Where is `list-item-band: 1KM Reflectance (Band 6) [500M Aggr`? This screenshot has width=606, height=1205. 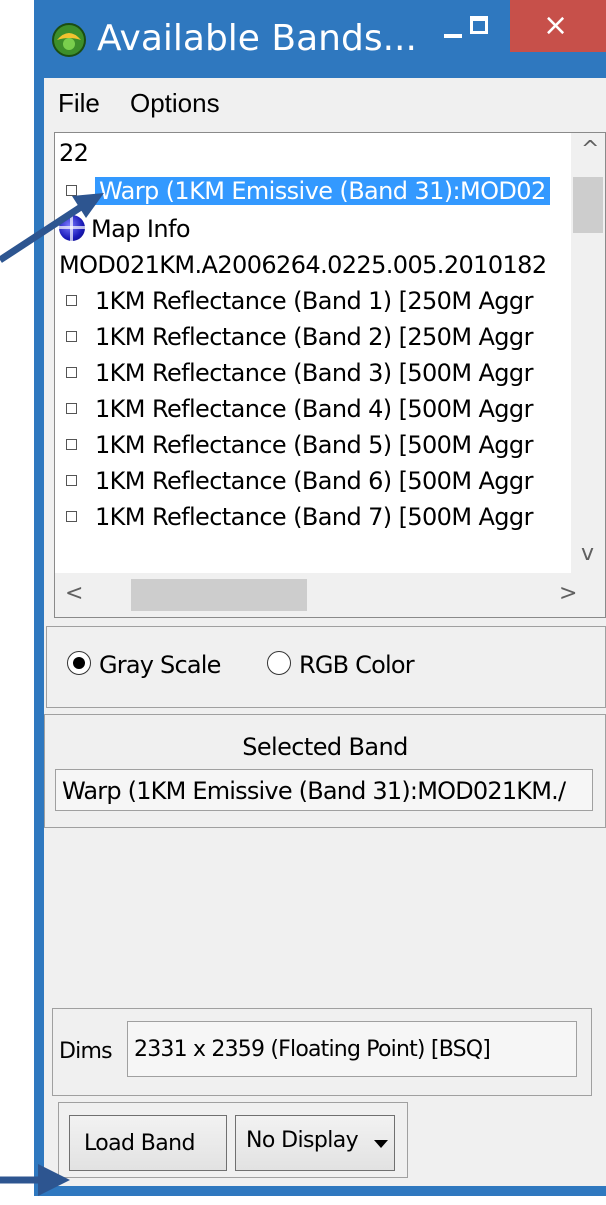
list-item-band: 1KM Reflectance (Band 6) [500M Aggr is located at coordinates (298, 485).